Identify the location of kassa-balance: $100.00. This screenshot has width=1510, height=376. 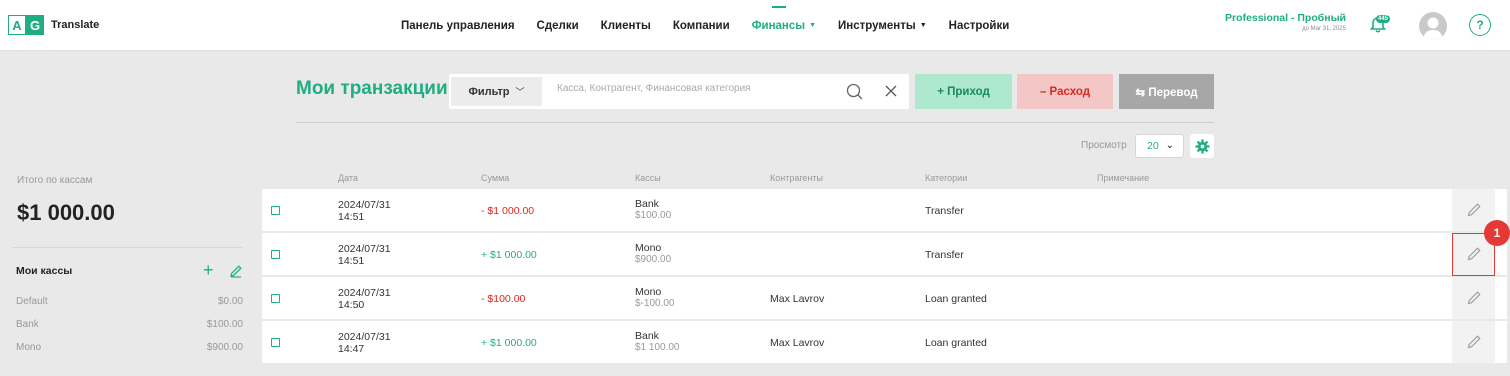
(653, 215).